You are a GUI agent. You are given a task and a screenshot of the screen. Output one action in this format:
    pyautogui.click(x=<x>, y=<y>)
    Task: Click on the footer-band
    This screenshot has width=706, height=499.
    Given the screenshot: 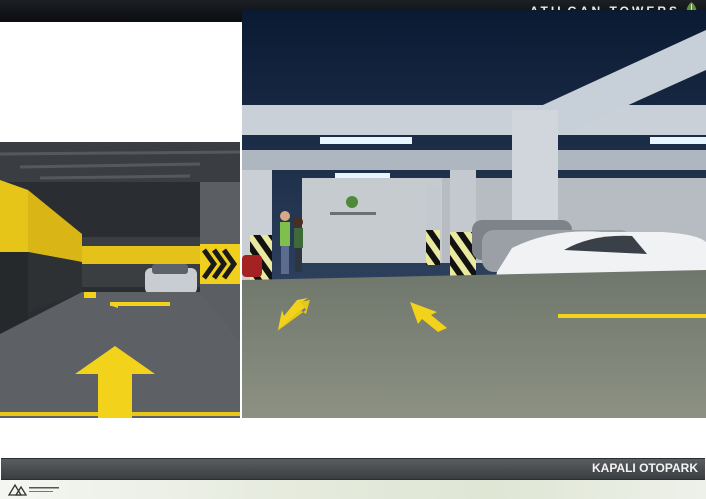 What is the action you would take?
    pyautogui.click(x=353, y=489)
    